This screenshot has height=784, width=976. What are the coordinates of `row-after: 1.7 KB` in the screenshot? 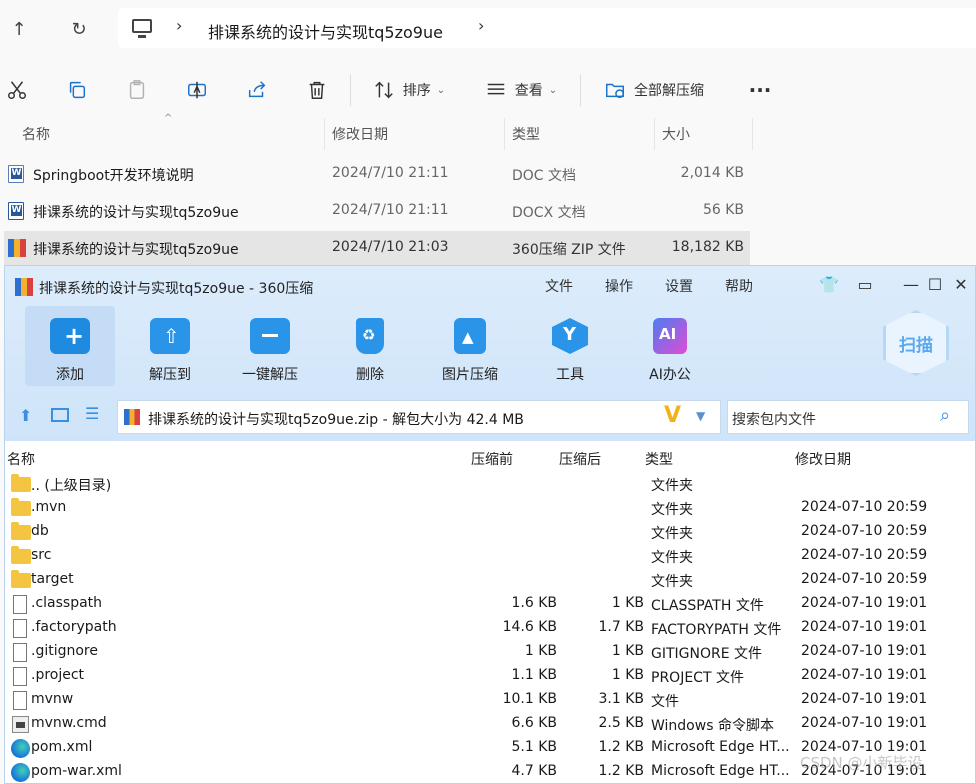 It's located at (621, 627).